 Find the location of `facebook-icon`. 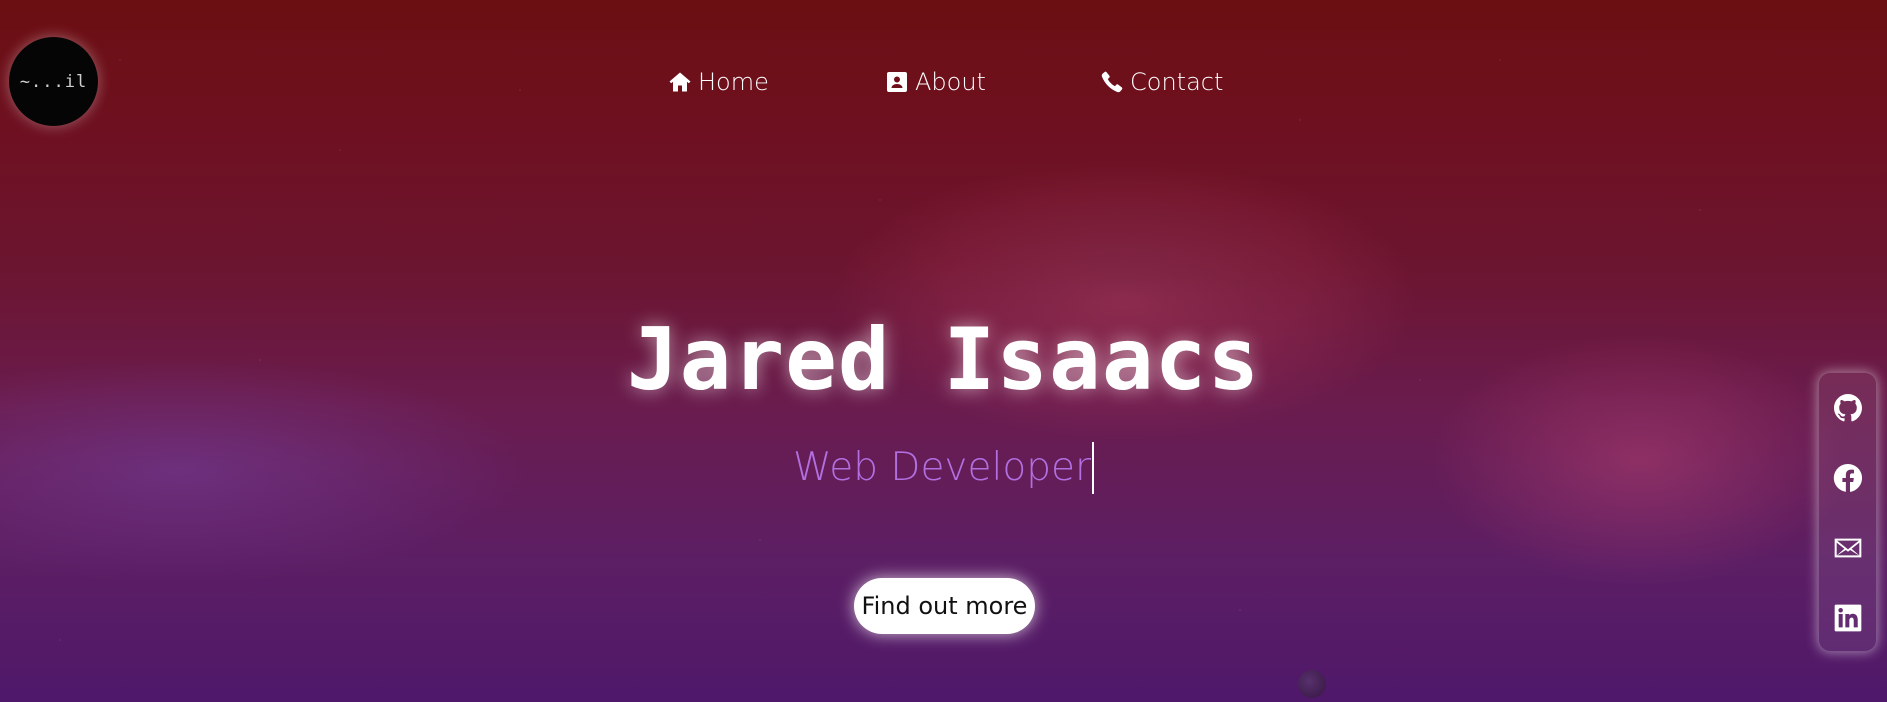

facebook-icon is located at coordinates (1848, 477).